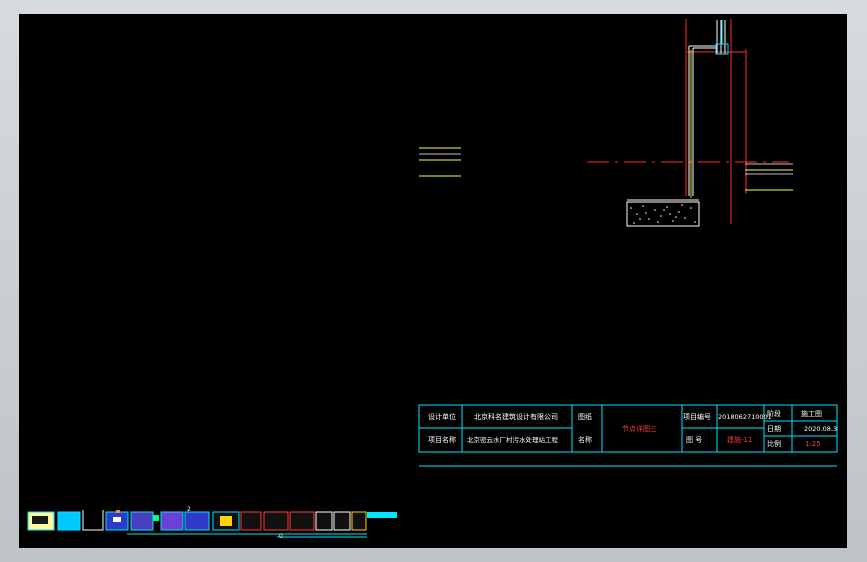  I want to click on section-detail, so click(690, 123).